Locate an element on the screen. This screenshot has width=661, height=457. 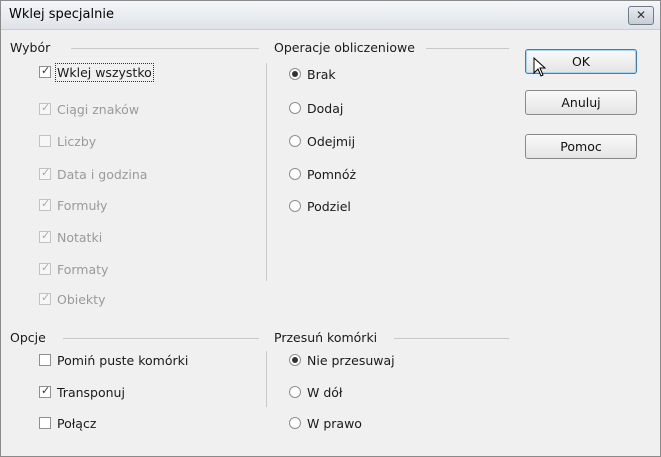
shift-divider is located at coordinates (266, 379).